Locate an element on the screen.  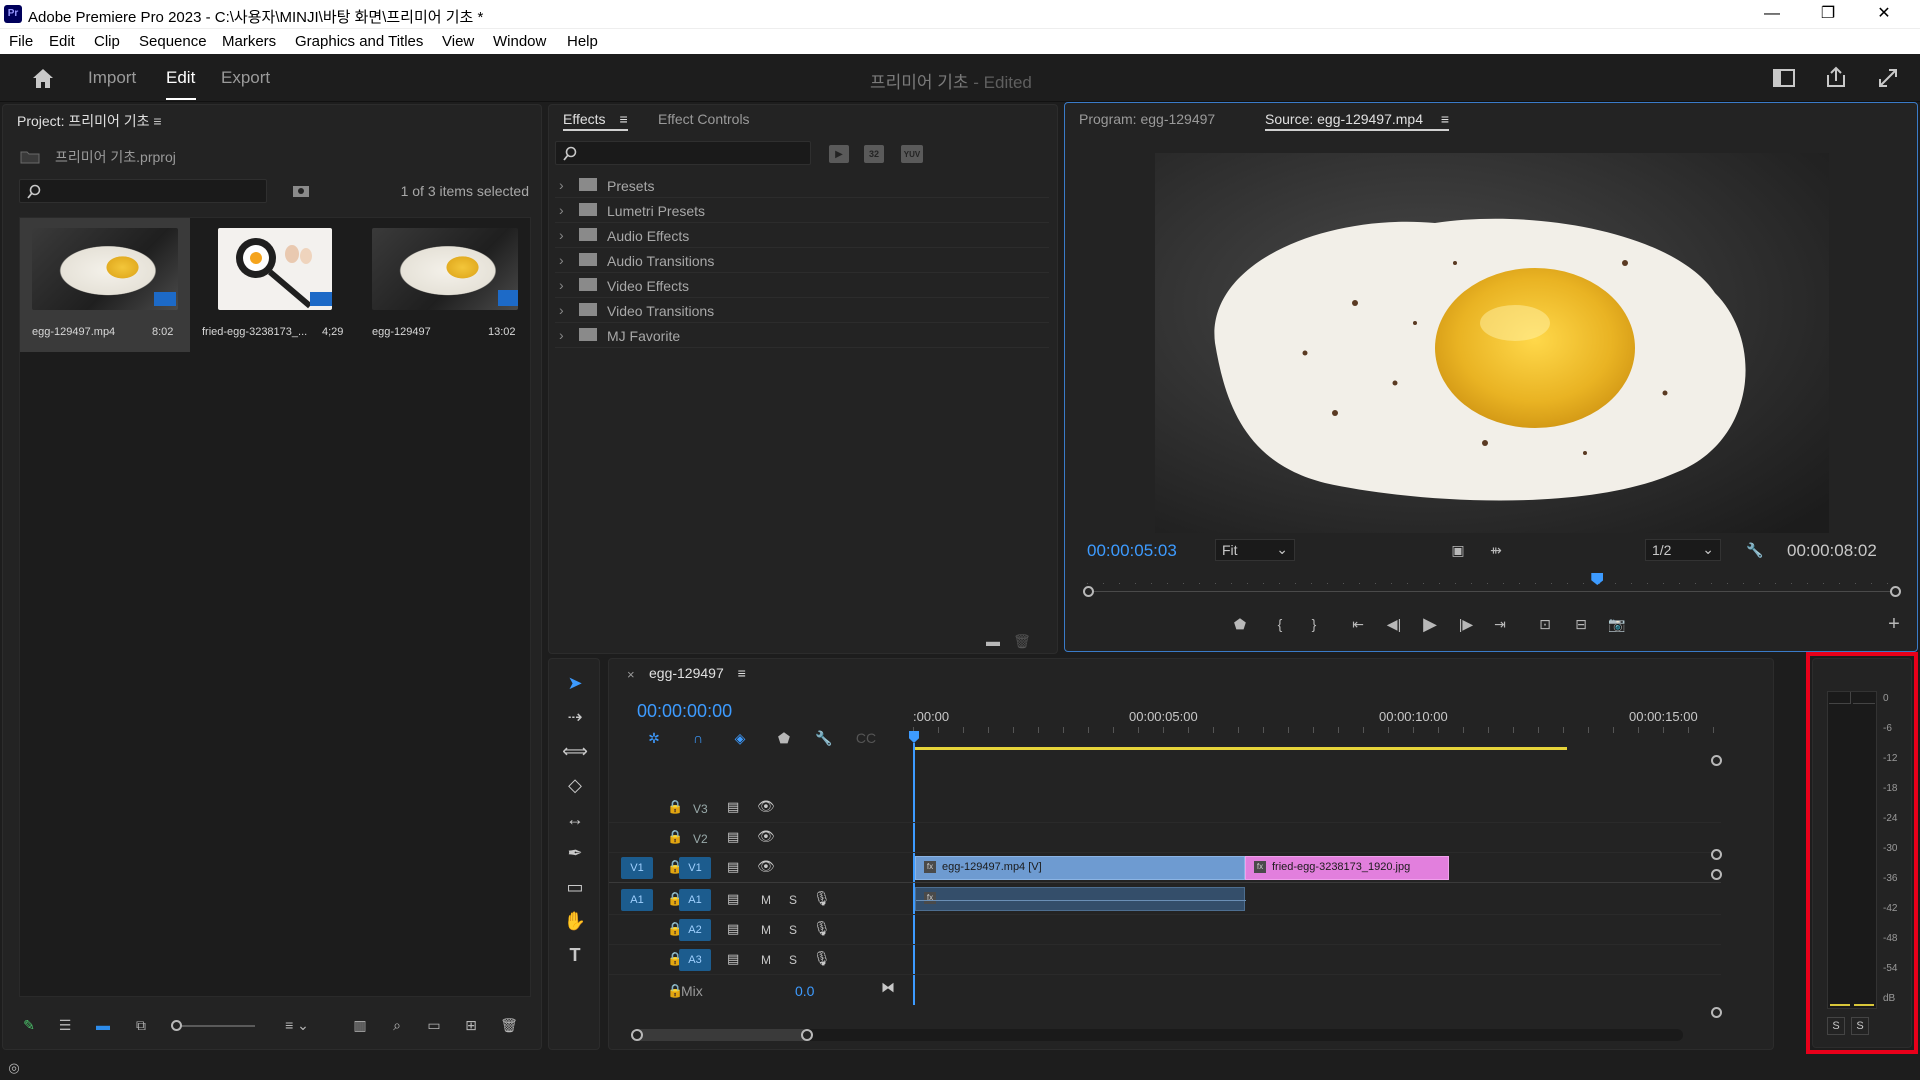
tab-effects: Effects ≡ is located at coordinates (595, 121).